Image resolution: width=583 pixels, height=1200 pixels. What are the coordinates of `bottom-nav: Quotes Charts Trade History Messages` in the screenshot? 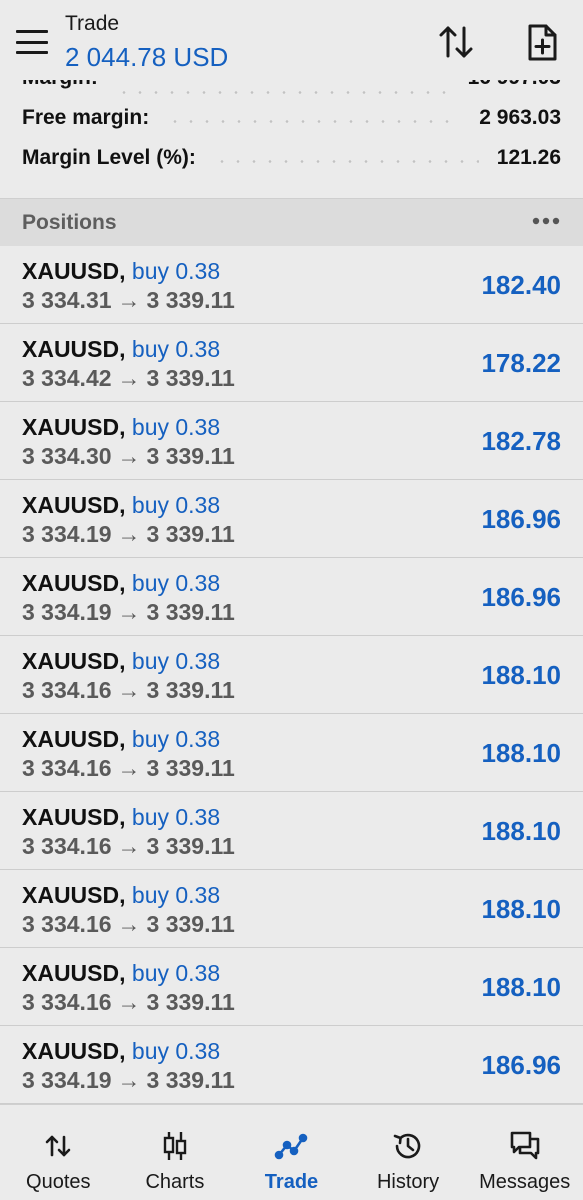 It's located at (291, 1152).